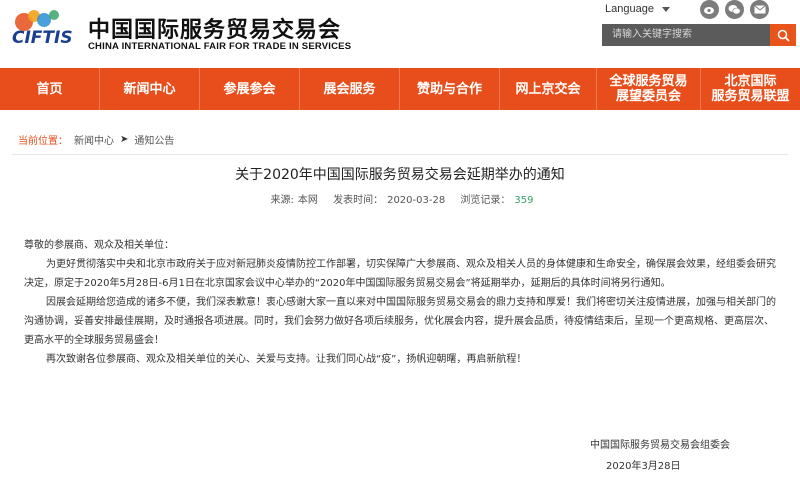 Image resolution: width=800 pixels, height=479 pixels. I want to click on article-meta: 来源: 本网 发表时间： 2020-03-28 浏览记录： 359, so click(400, 198).